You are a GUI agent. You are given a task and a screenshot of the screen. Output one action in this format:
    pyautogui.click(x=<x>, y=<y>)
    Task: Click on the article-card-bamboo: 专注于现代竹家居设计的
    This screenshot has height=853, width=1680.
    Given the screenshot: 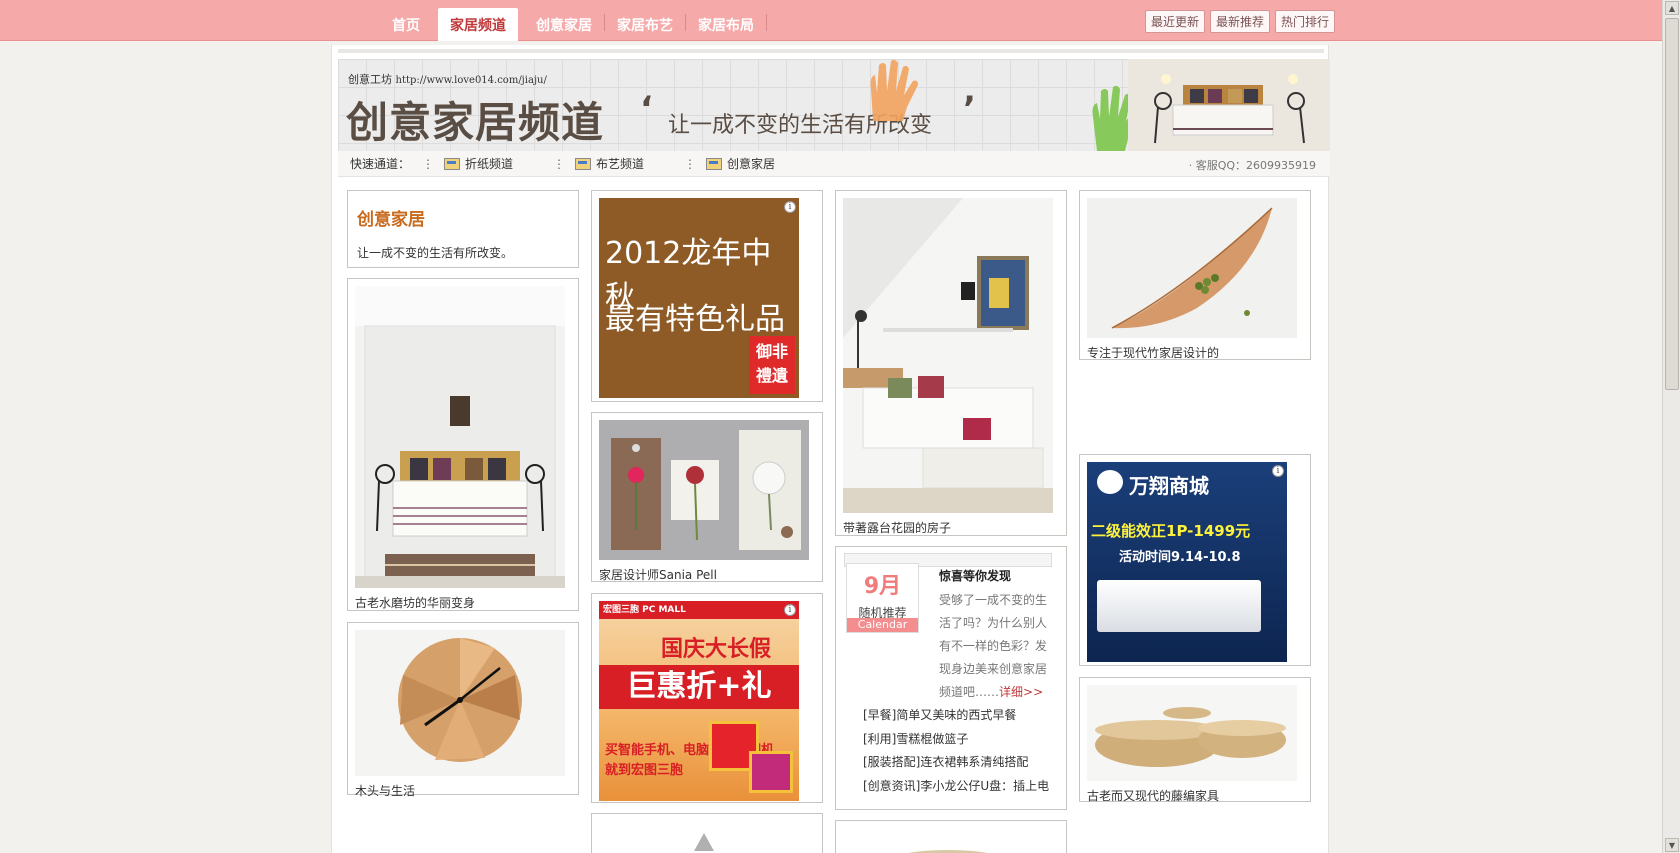 What is the action you would take?
    pyautogui.click(x=1195, y=275)
    